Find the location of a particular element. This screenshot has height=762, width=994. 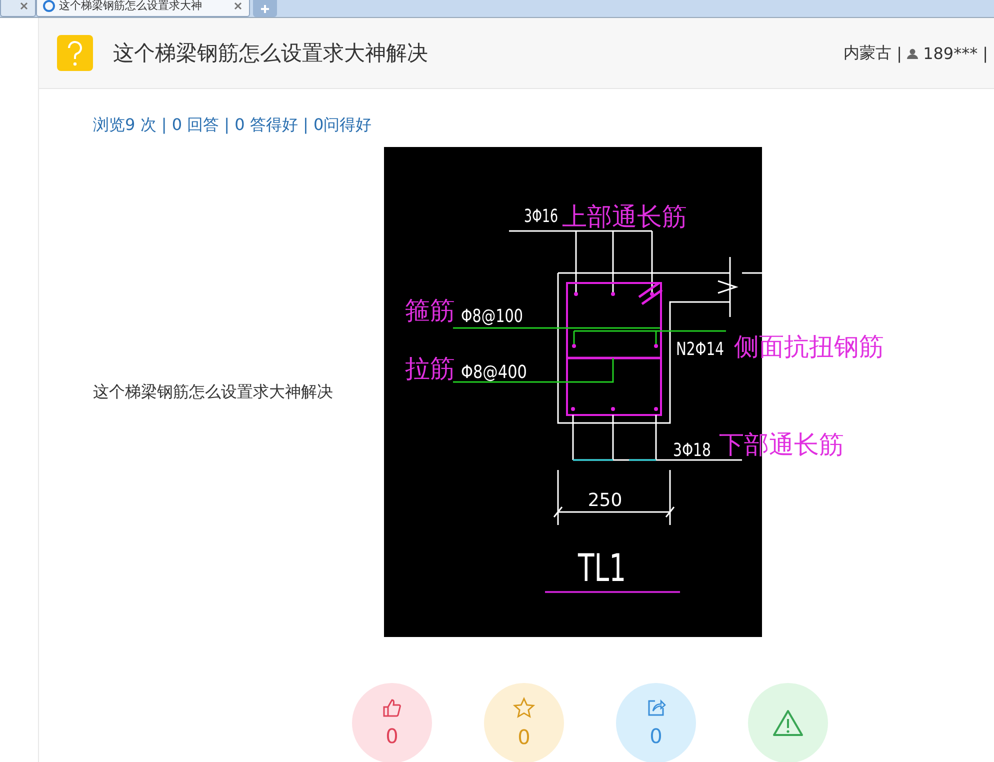

drawing-label: 箍筋 is located at coordinates (430, 310).